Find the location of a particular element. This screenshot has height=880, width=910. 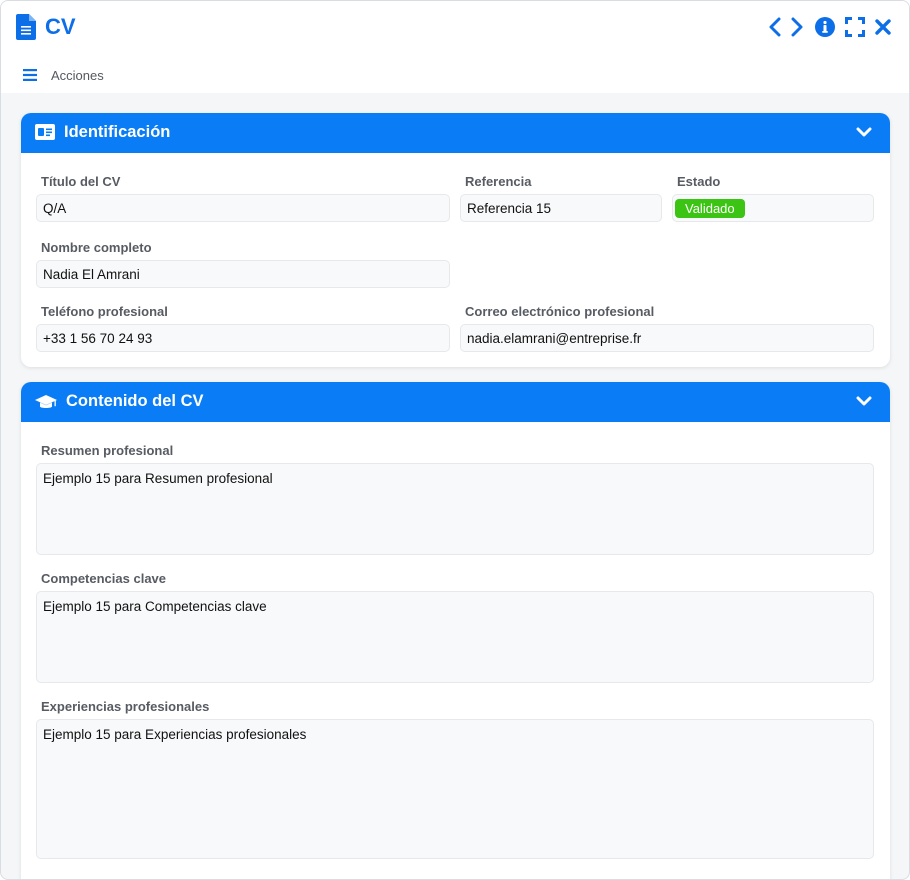

reference-value: Referencia 15 is located at coordinates (509, 208).